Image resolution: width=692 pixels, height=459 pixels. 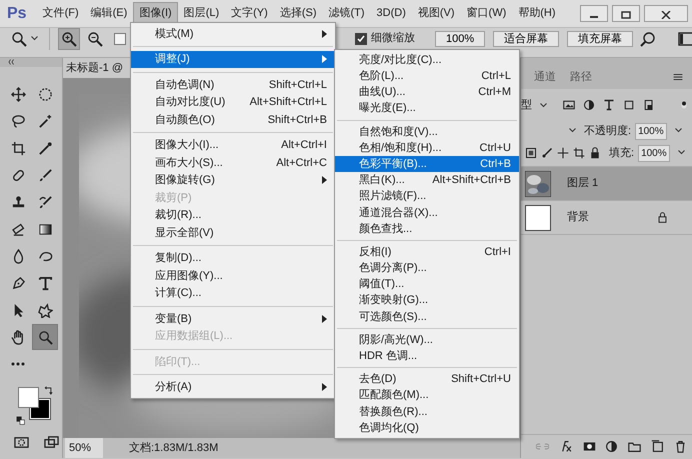 I want to click on menu-item: 图像旋转(G), so click(x=233, y=180).